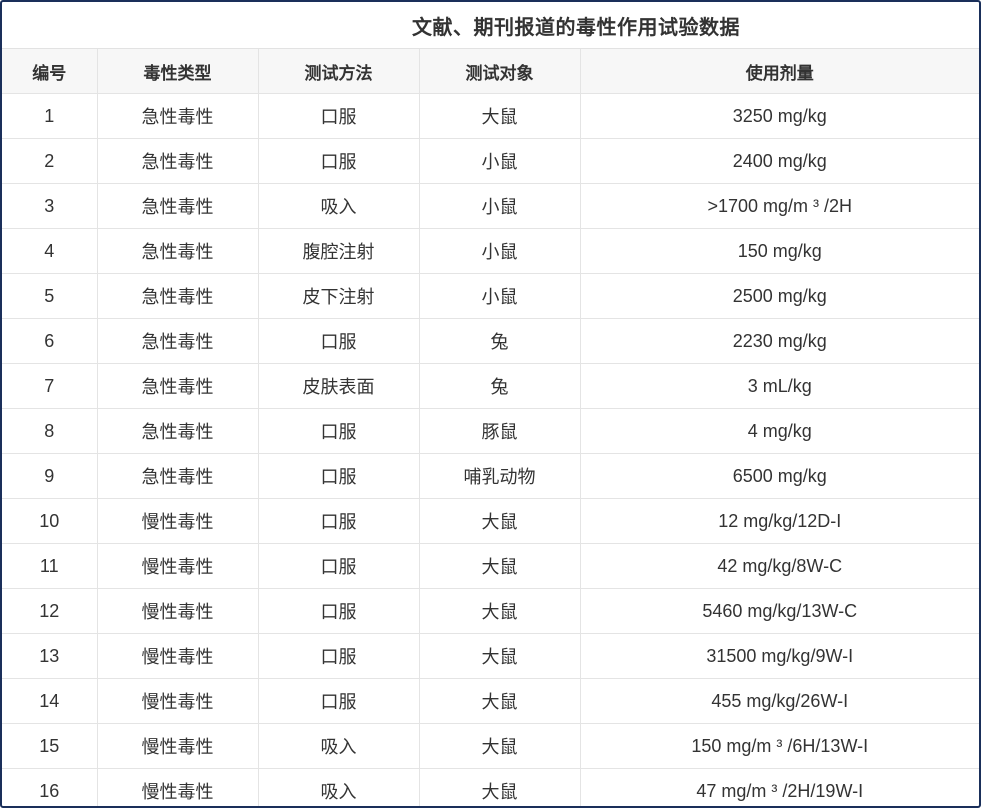 Image resolution: width=981 pixels, height=808 pixels. Describe the element at coordinates (50, 746) in the screenshot. I see `cell-number: 15` at that location.